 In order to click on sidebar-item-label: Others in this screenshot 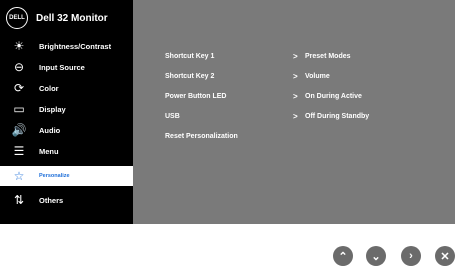, I will do `click(51, 200)`.